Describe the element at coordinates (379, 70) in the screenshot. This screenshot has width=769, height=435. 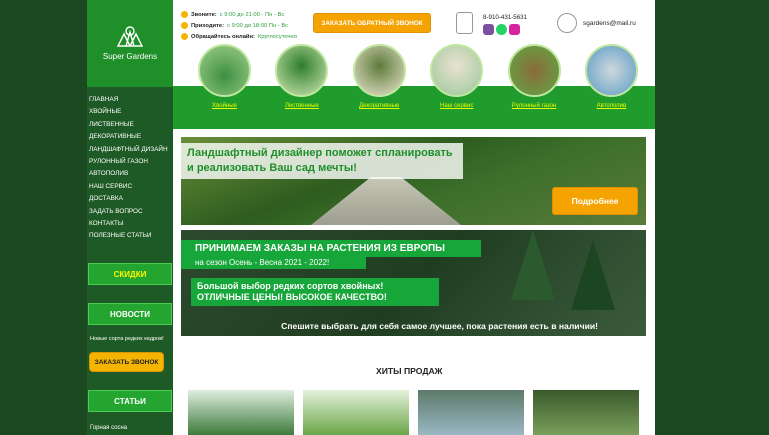
I see `bonsai-image` at that location.